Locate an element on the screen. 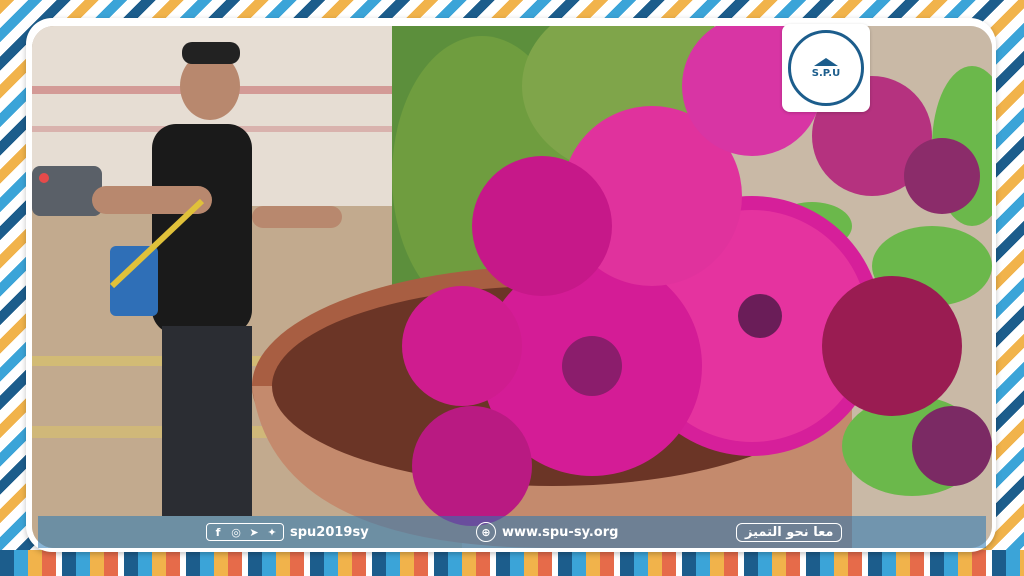 The image size is (1024, 576). logo-badge: S.P.U is located at coordinates (826, 68).